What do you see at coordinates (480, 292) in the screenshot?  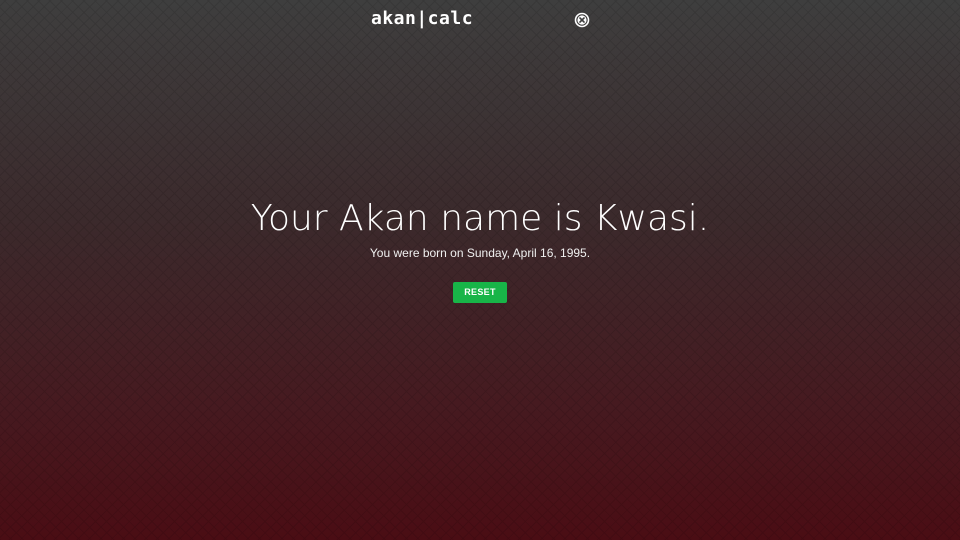 I see `reset-button: RESET` at bounding box center [480, 292].